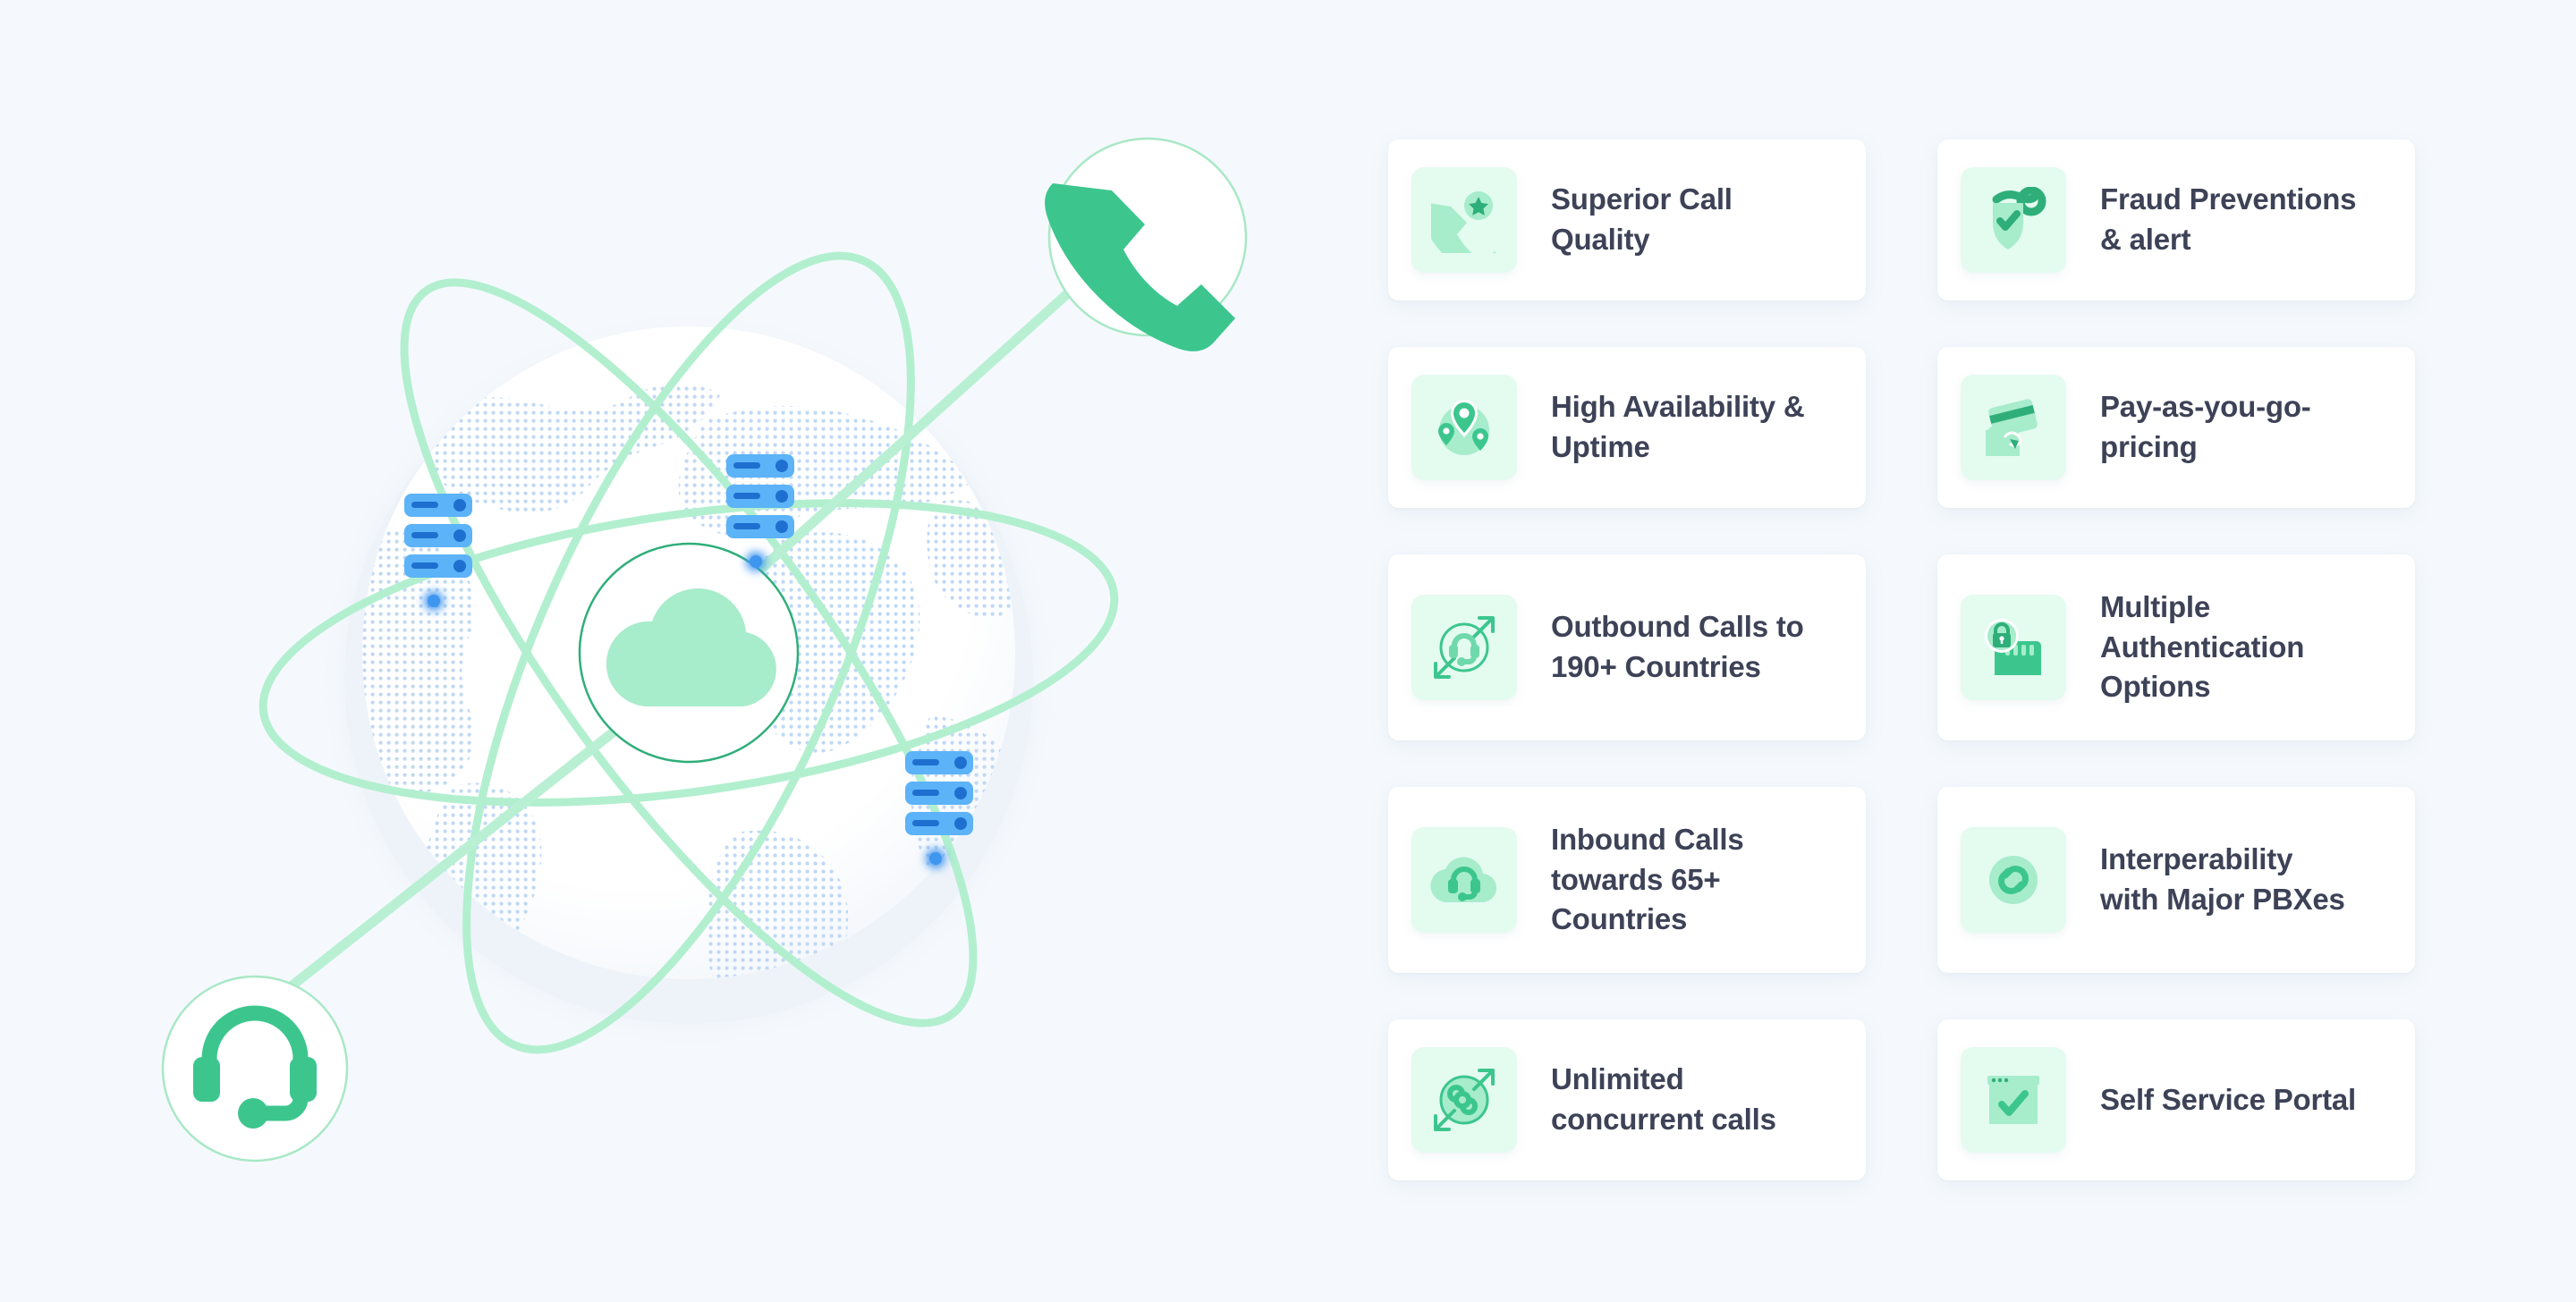 The image size is (2576, 1302). I want to click on feature-card-fraud-preventions: Fraud Preventions & alert, so click(2176, 220).